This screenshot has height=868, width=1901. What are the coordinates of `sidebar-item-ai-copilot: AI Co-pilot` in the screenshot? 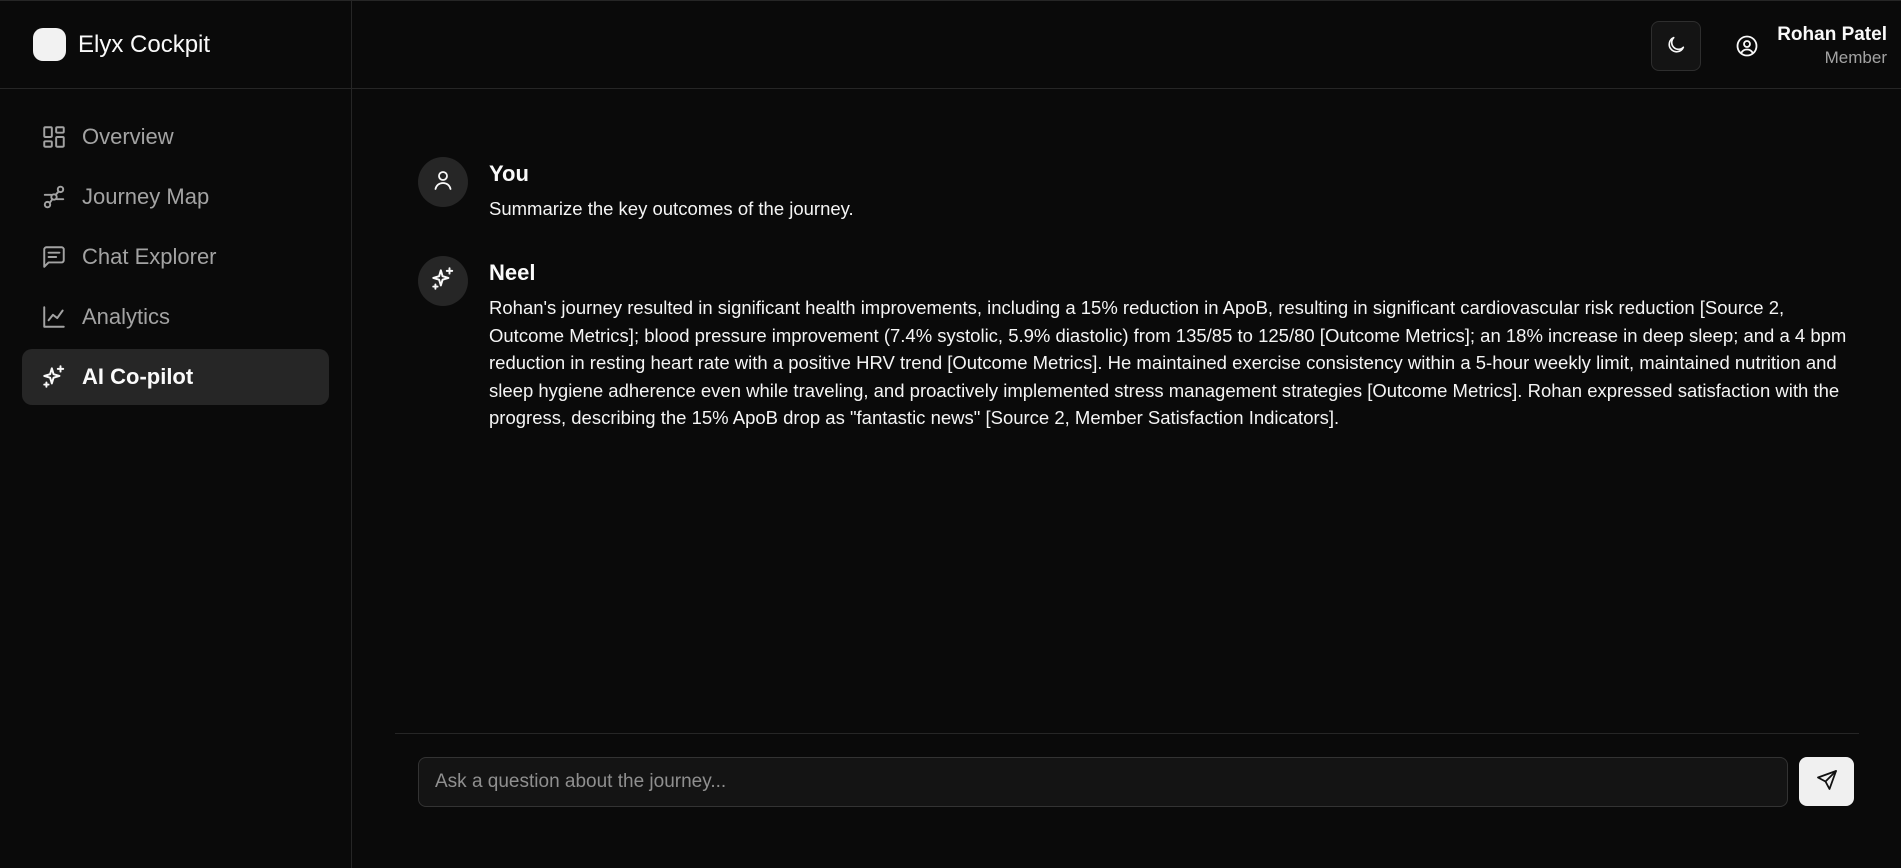 It's located at (175, 377).